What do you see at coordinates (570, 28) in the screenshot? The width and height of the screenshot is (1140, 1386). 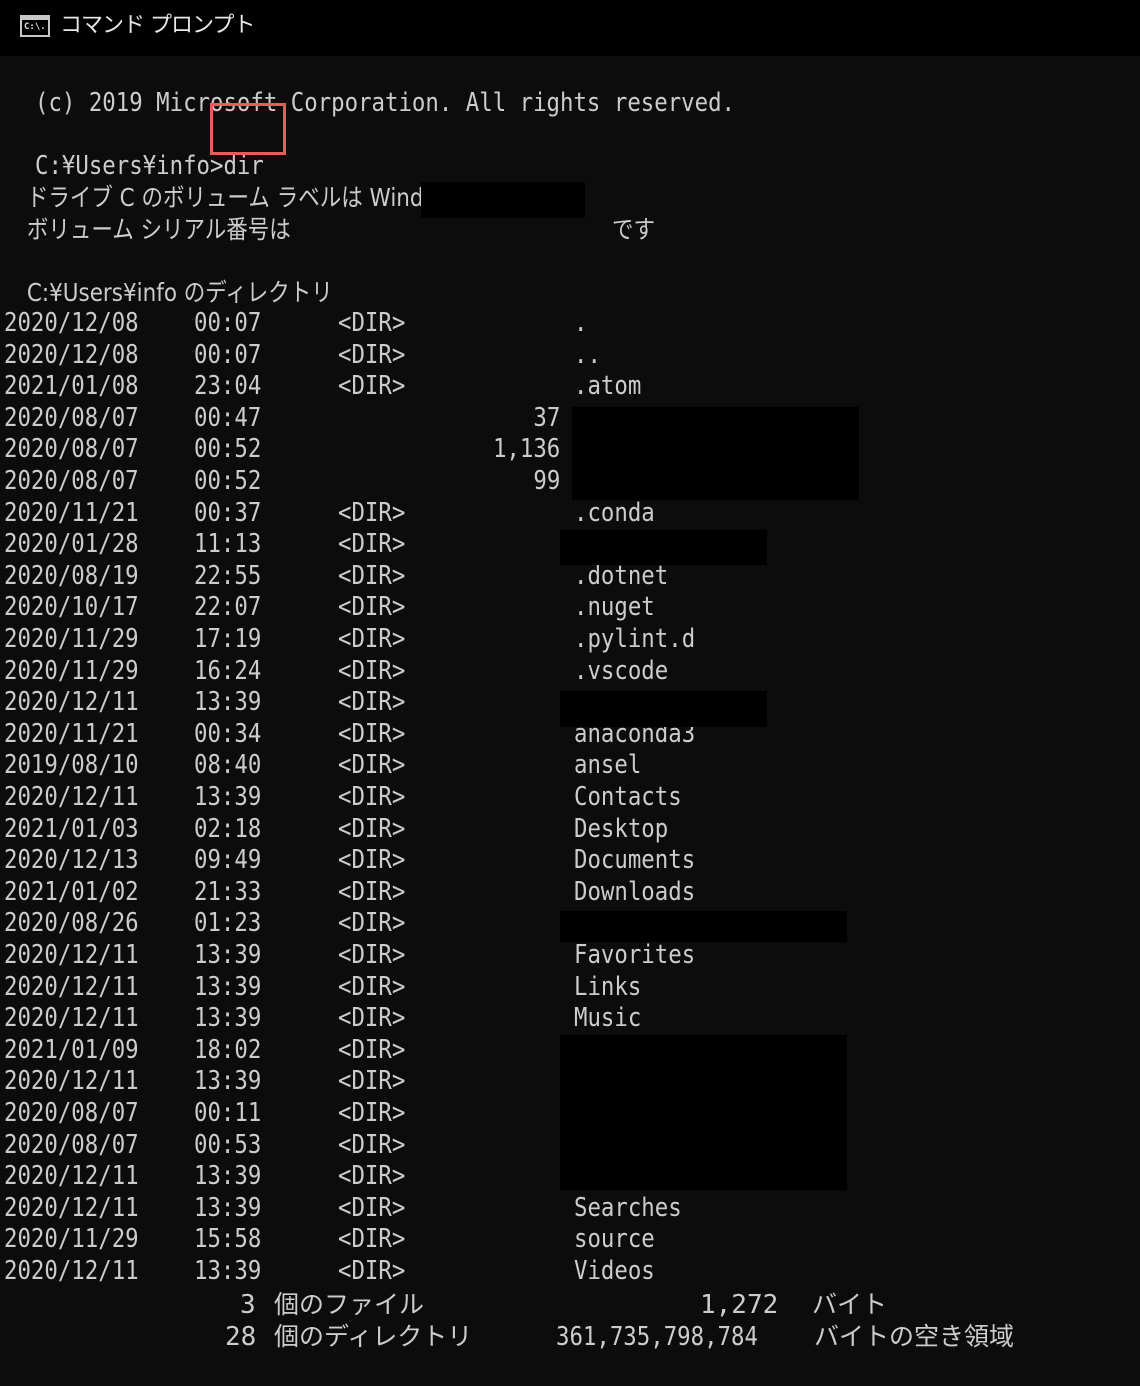 I see `title-bar: C:\. コマンド プロンプト` at bounding box center [570, 28].